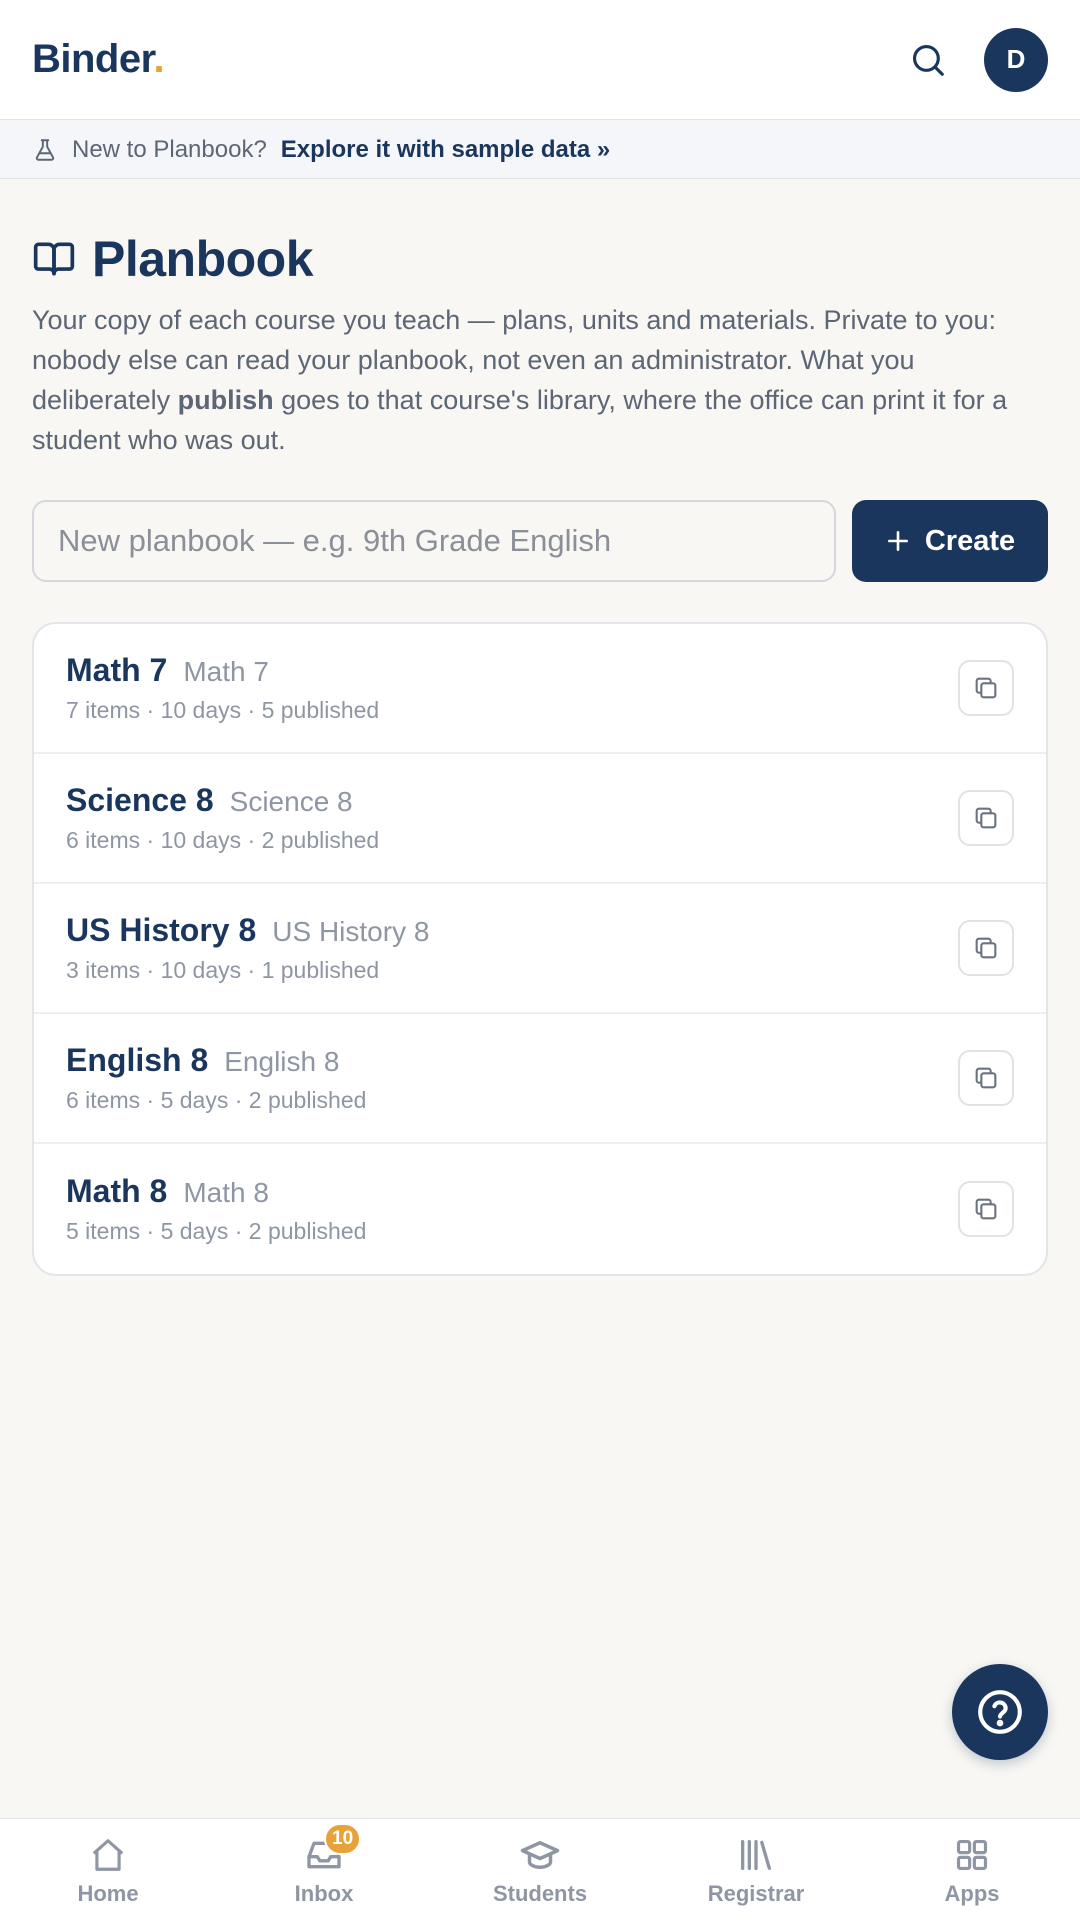  I want to click on create-button: Create, so click(950, 541).